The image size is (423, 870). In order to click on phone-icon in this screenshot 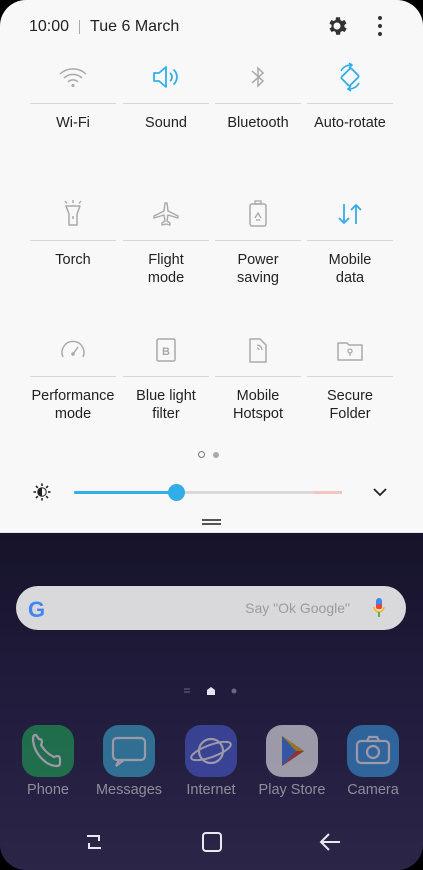, I will do `click(48, 751)`.